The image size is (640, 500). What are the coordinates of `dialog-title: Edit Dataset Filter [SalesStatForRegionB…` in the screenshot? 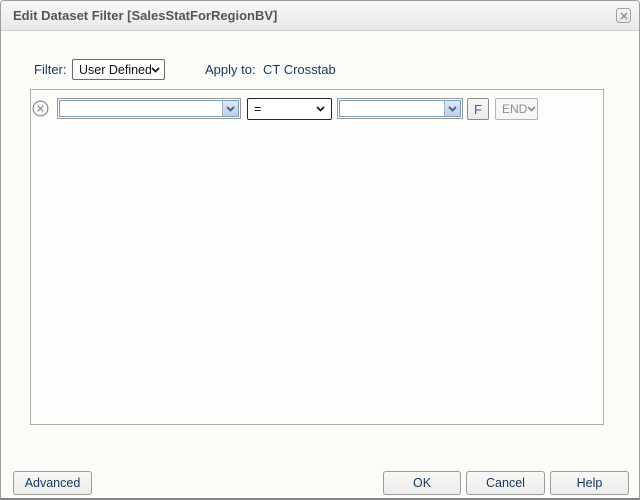 It's located at (145, 15).